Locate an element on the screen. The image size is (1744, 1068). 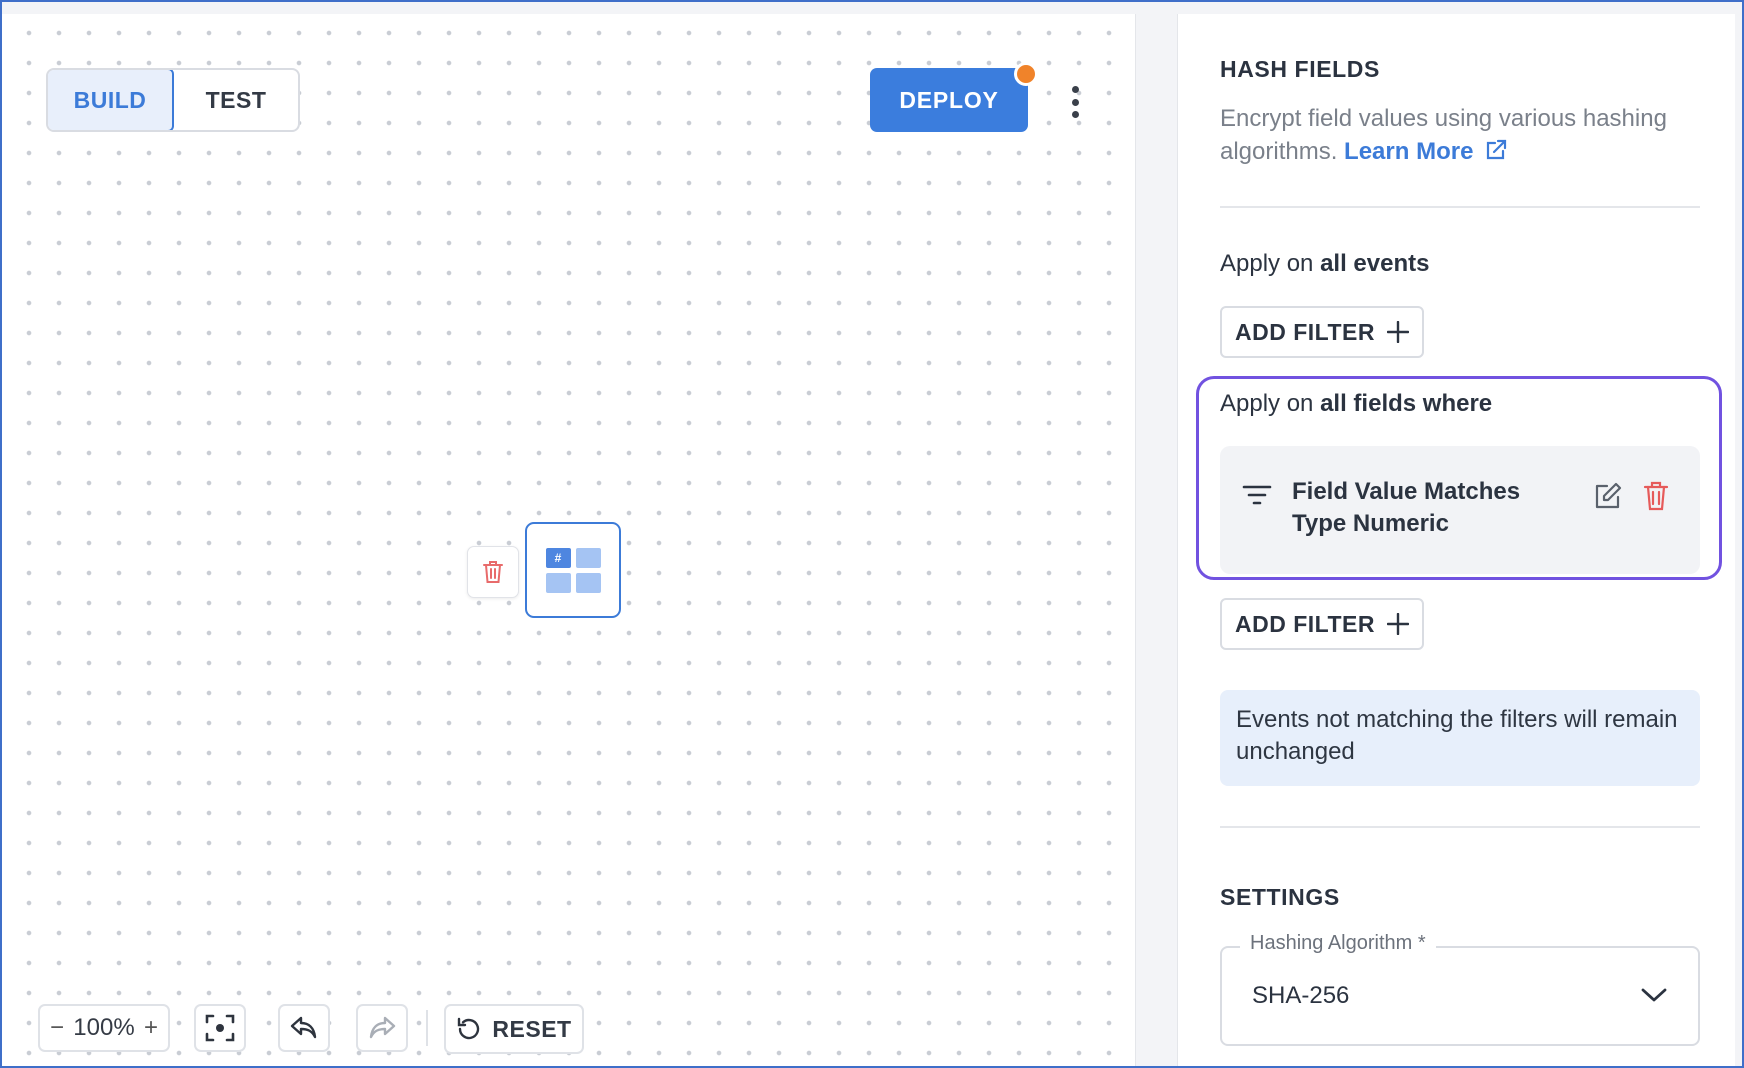
delete-filter-button is located at coordinates (1656, 496).